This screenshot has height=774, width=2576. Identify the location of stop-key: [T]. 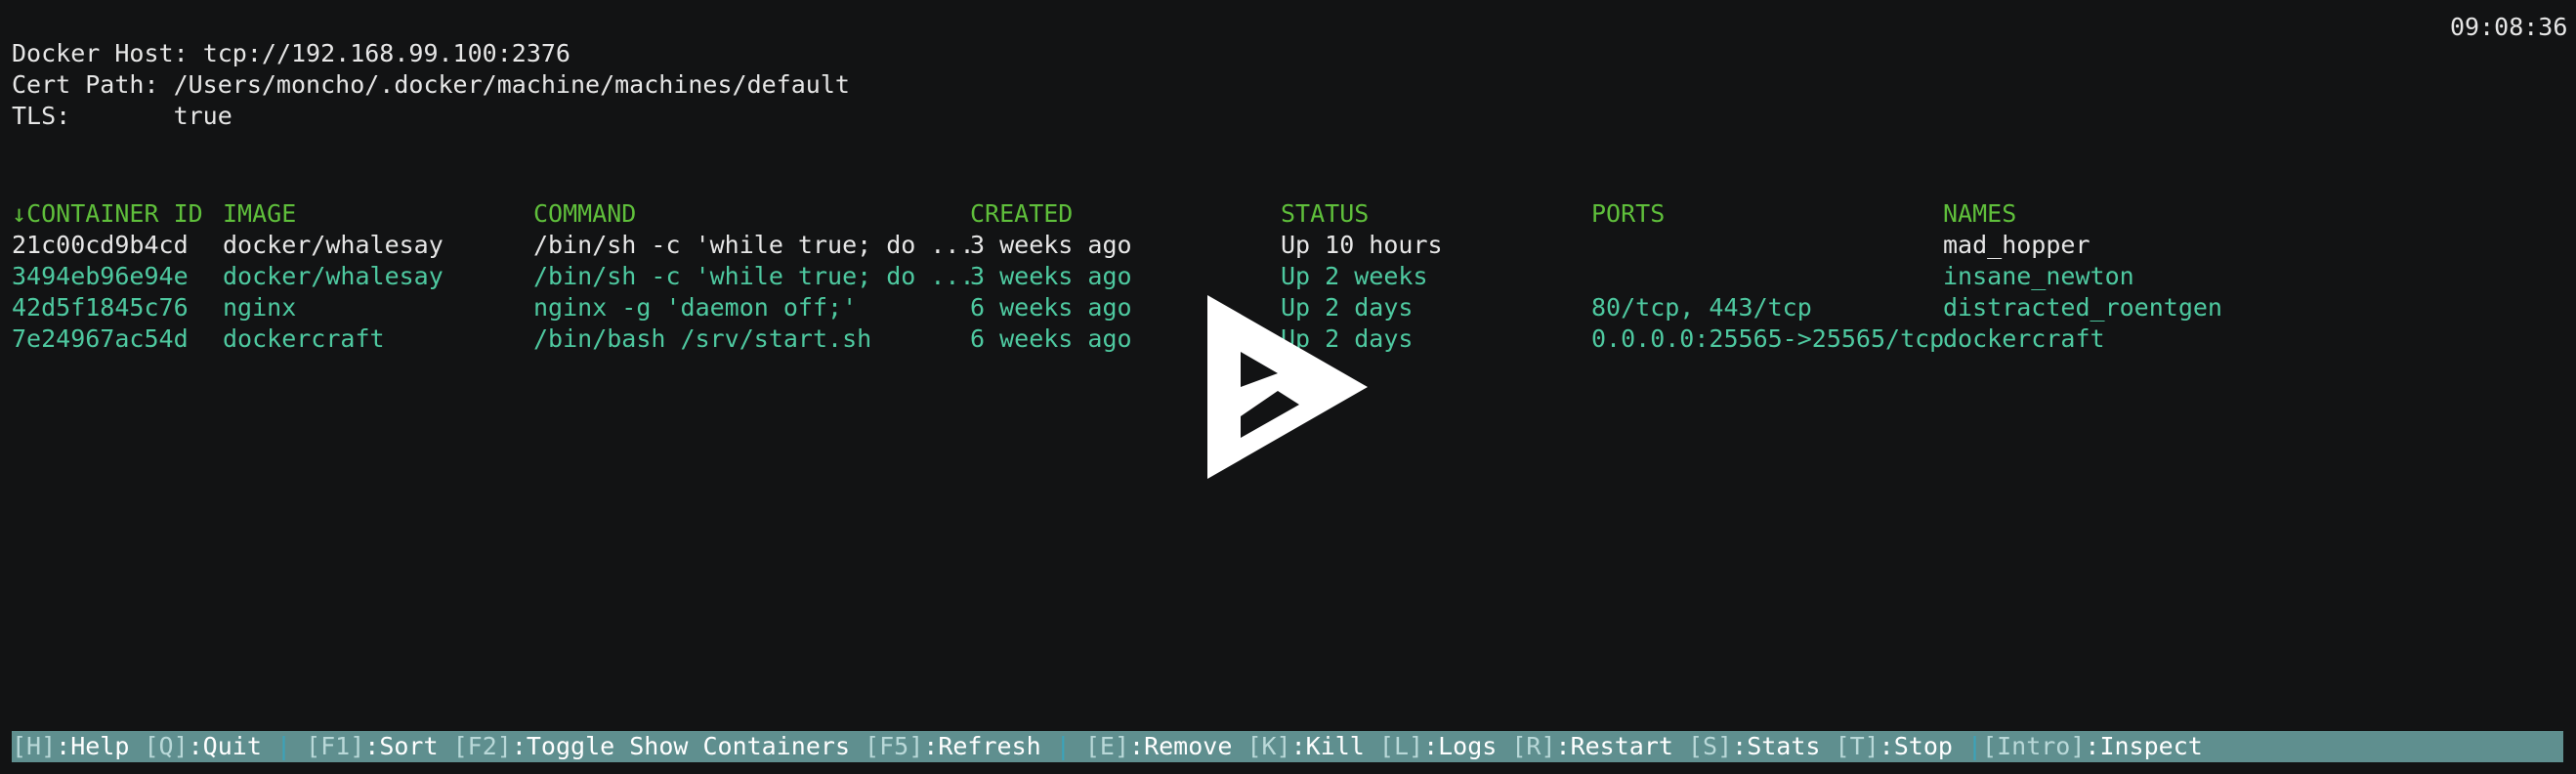
(1857, 746).